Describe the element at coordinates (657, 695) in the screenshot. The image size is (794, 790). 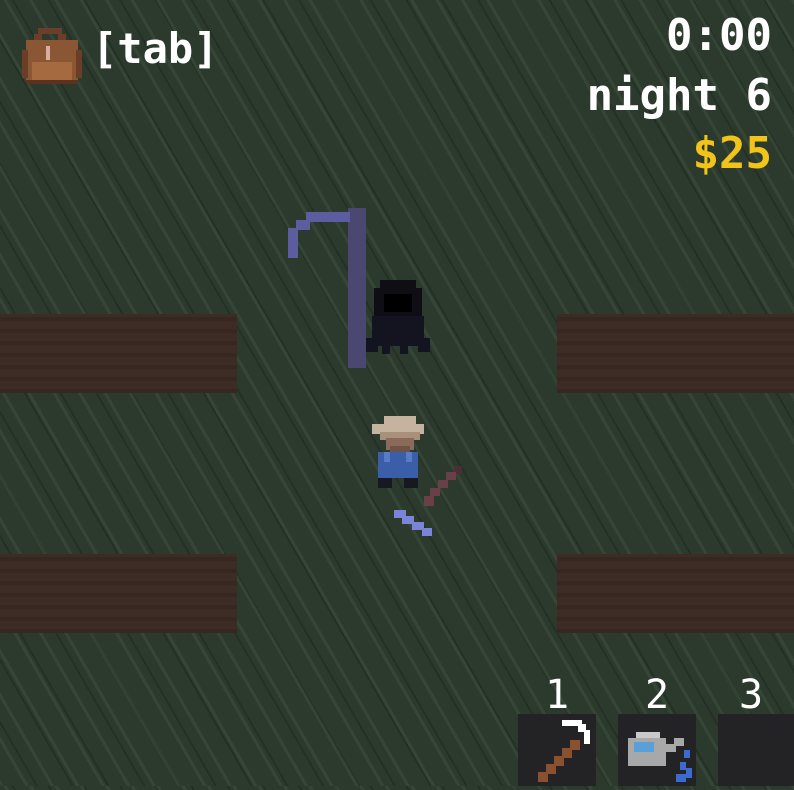
I see `hotbar-slot-2-number: 2` at that location.